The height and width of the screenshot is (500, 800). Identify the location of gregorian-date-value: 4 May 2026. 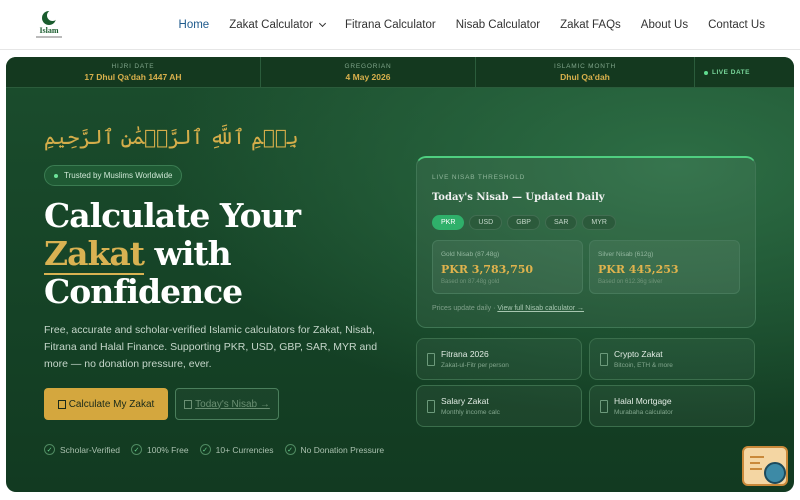
(368, 77).